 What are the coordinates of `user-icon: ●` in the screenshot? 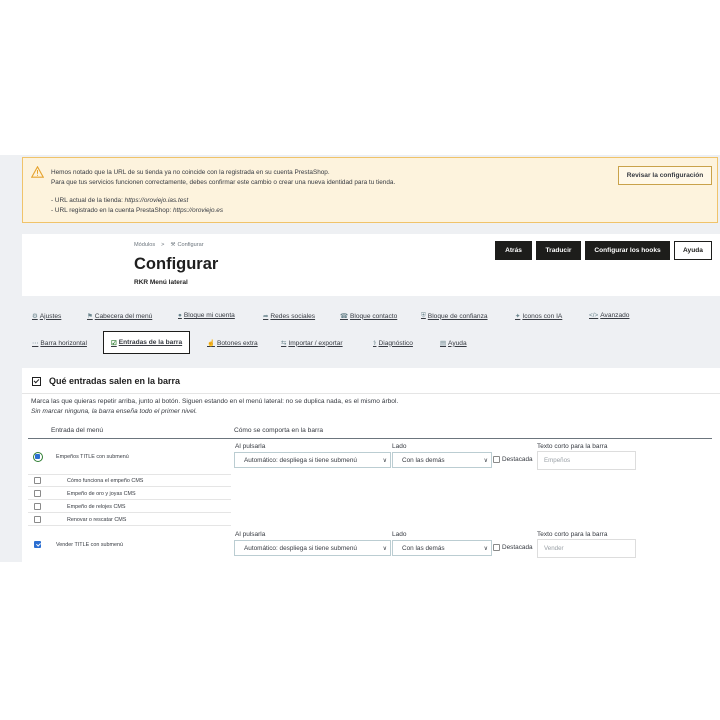 It's located at (180, 315).